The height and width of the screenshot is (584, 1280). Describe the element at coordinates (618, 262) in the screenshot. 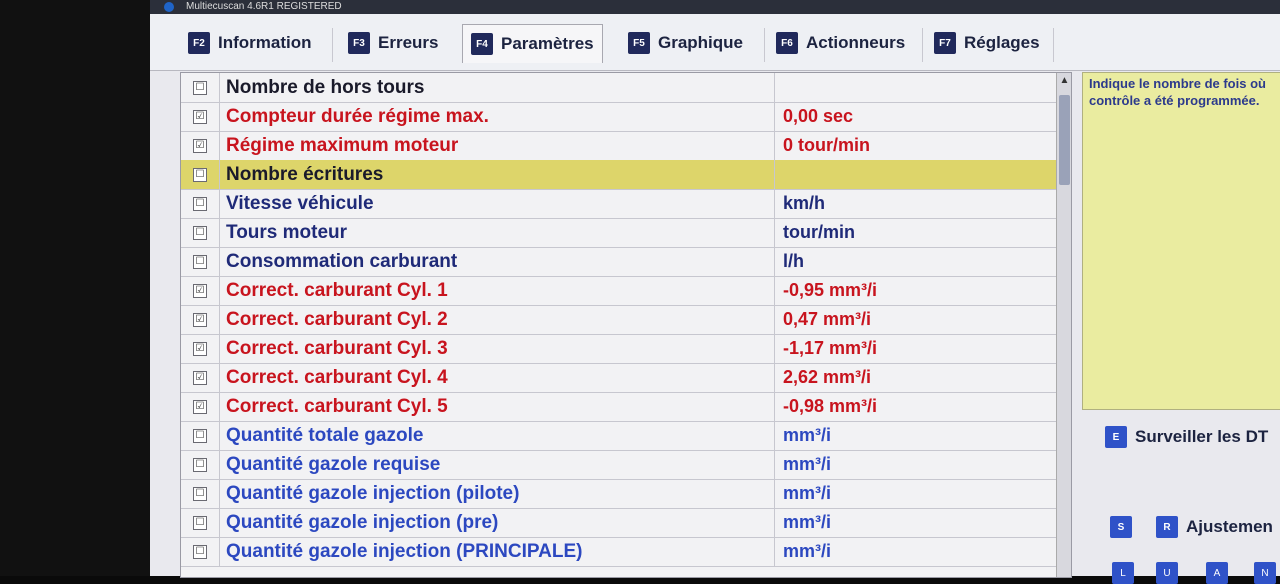

I see `table-row: ☐ Consommation carburant l/h` at that location.